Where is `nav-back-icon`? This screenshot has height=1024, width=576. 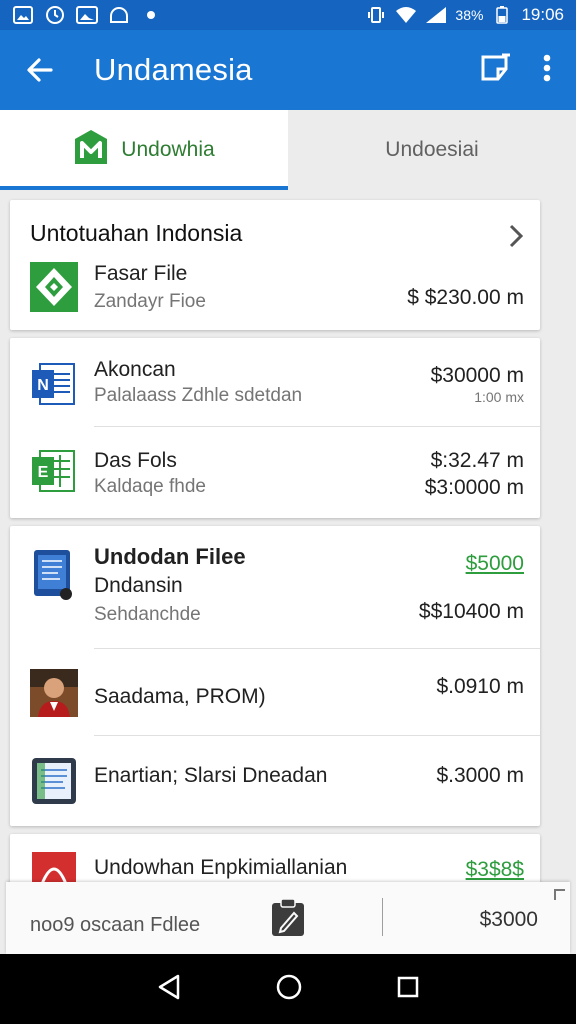 nav-back-icon is located at coordinates (169, 989).